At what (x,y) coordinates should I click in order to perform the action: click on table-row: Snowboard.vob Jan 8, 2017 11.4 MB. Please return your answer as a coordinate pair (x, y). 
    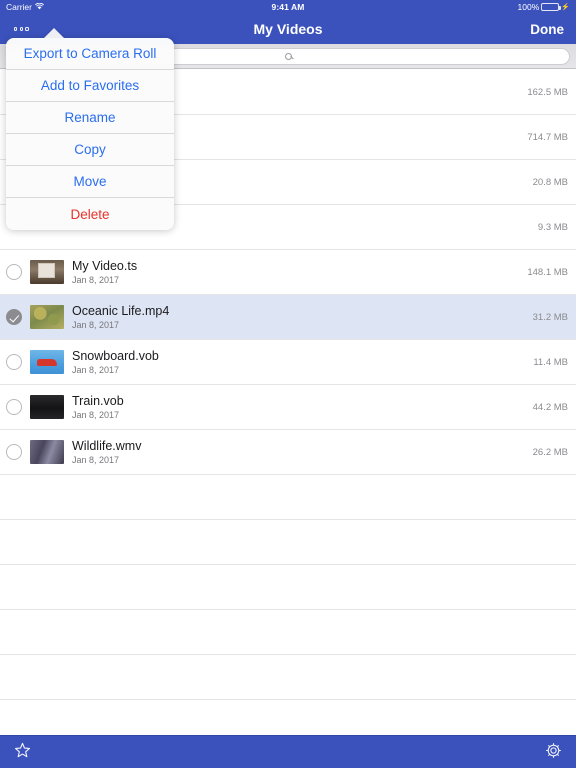
    Looking at the image, I should click on (288, 362).